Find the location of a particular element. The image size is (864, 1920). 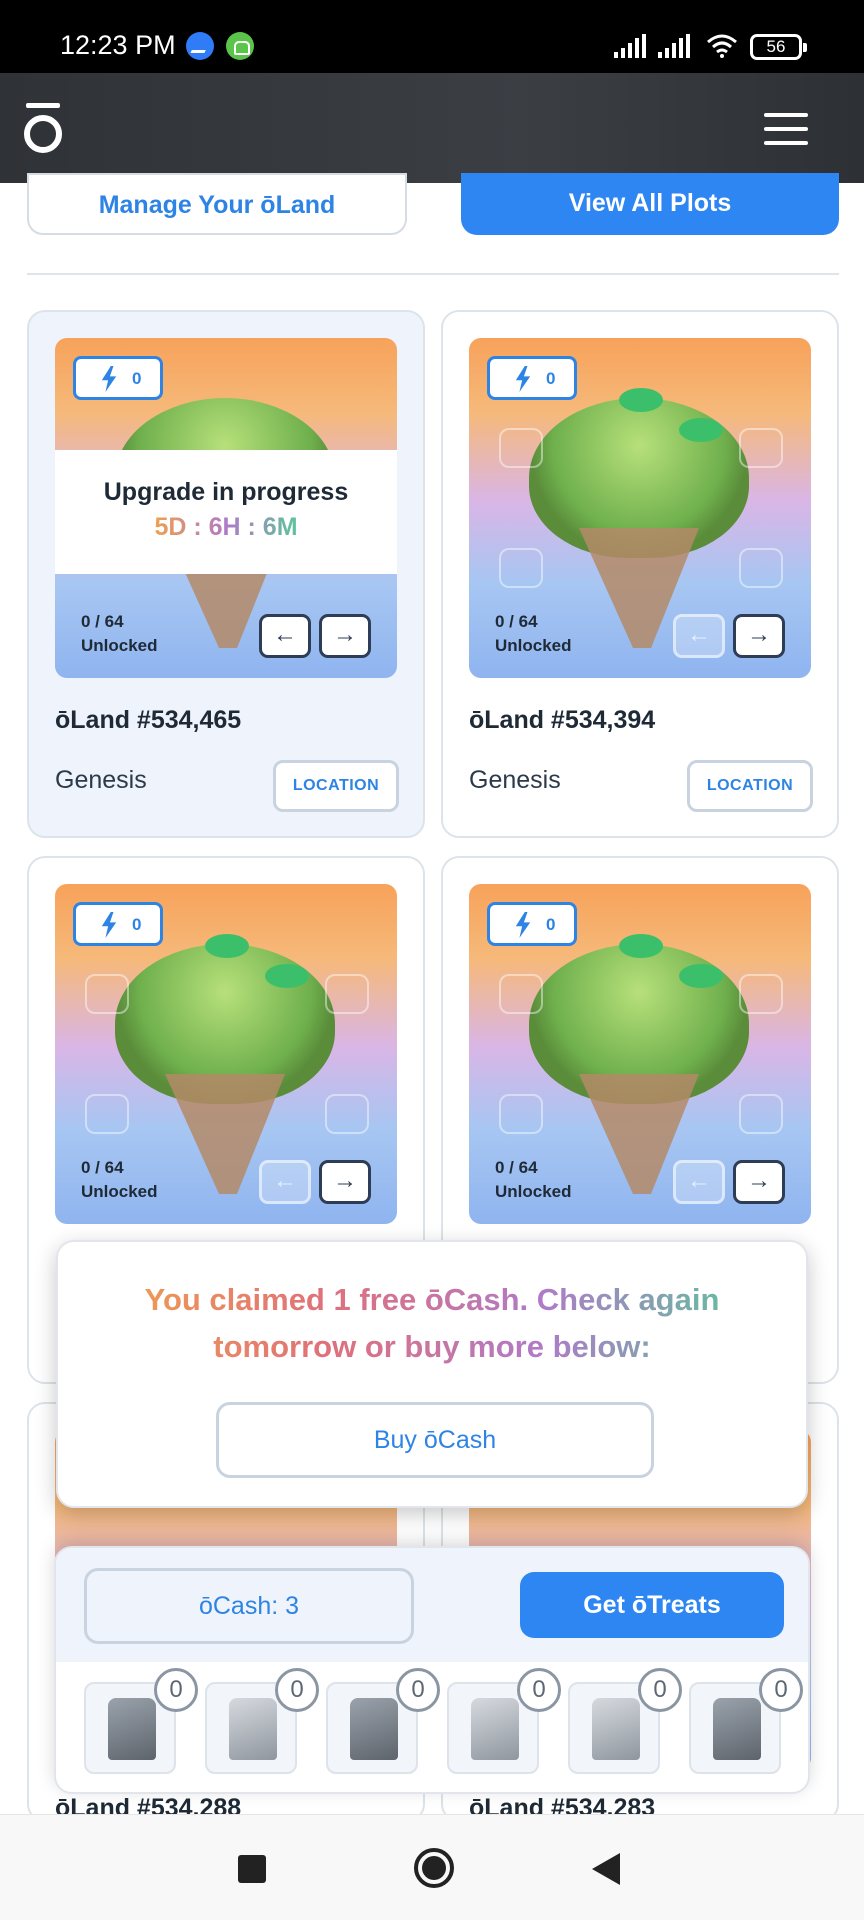

land-title: ōLand #534,394 is located at coordinates (562, 720).